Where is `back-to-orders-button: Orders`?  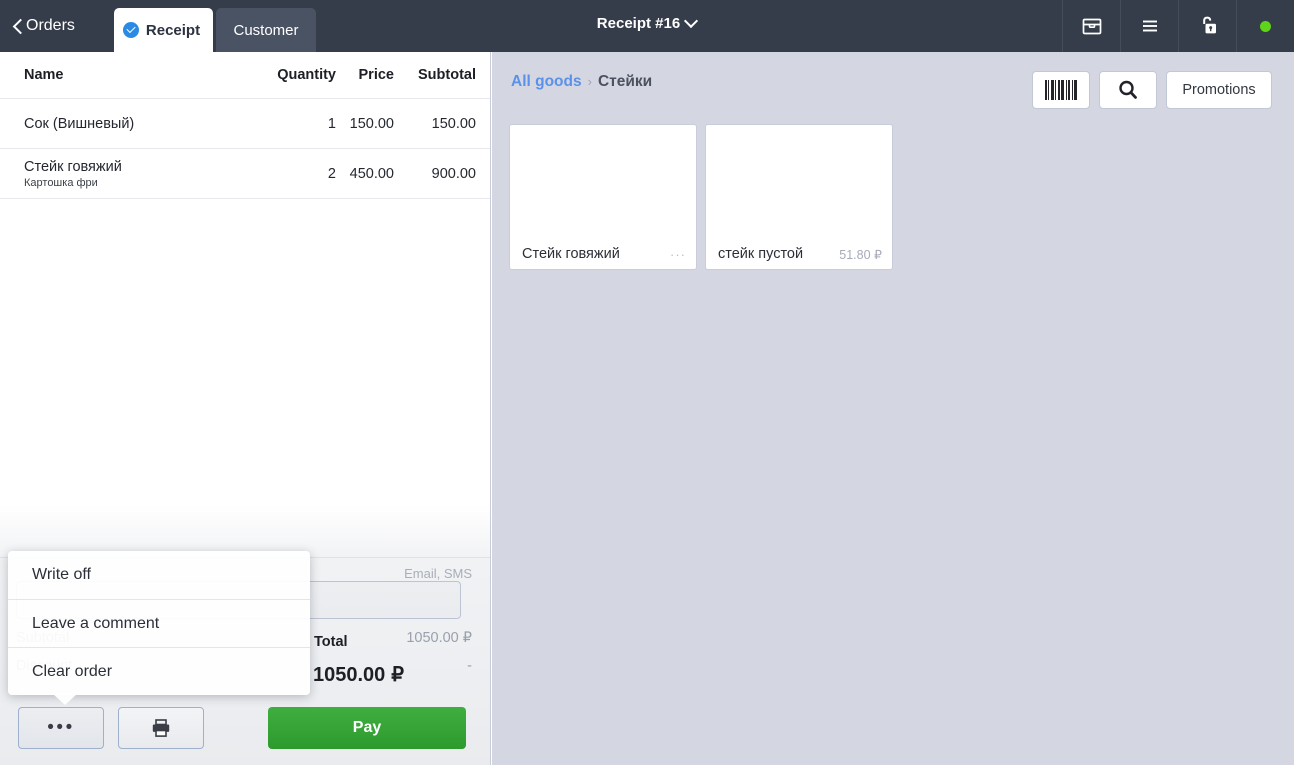
back-to-orders-button: Orders is located at coordinates (57, 26).